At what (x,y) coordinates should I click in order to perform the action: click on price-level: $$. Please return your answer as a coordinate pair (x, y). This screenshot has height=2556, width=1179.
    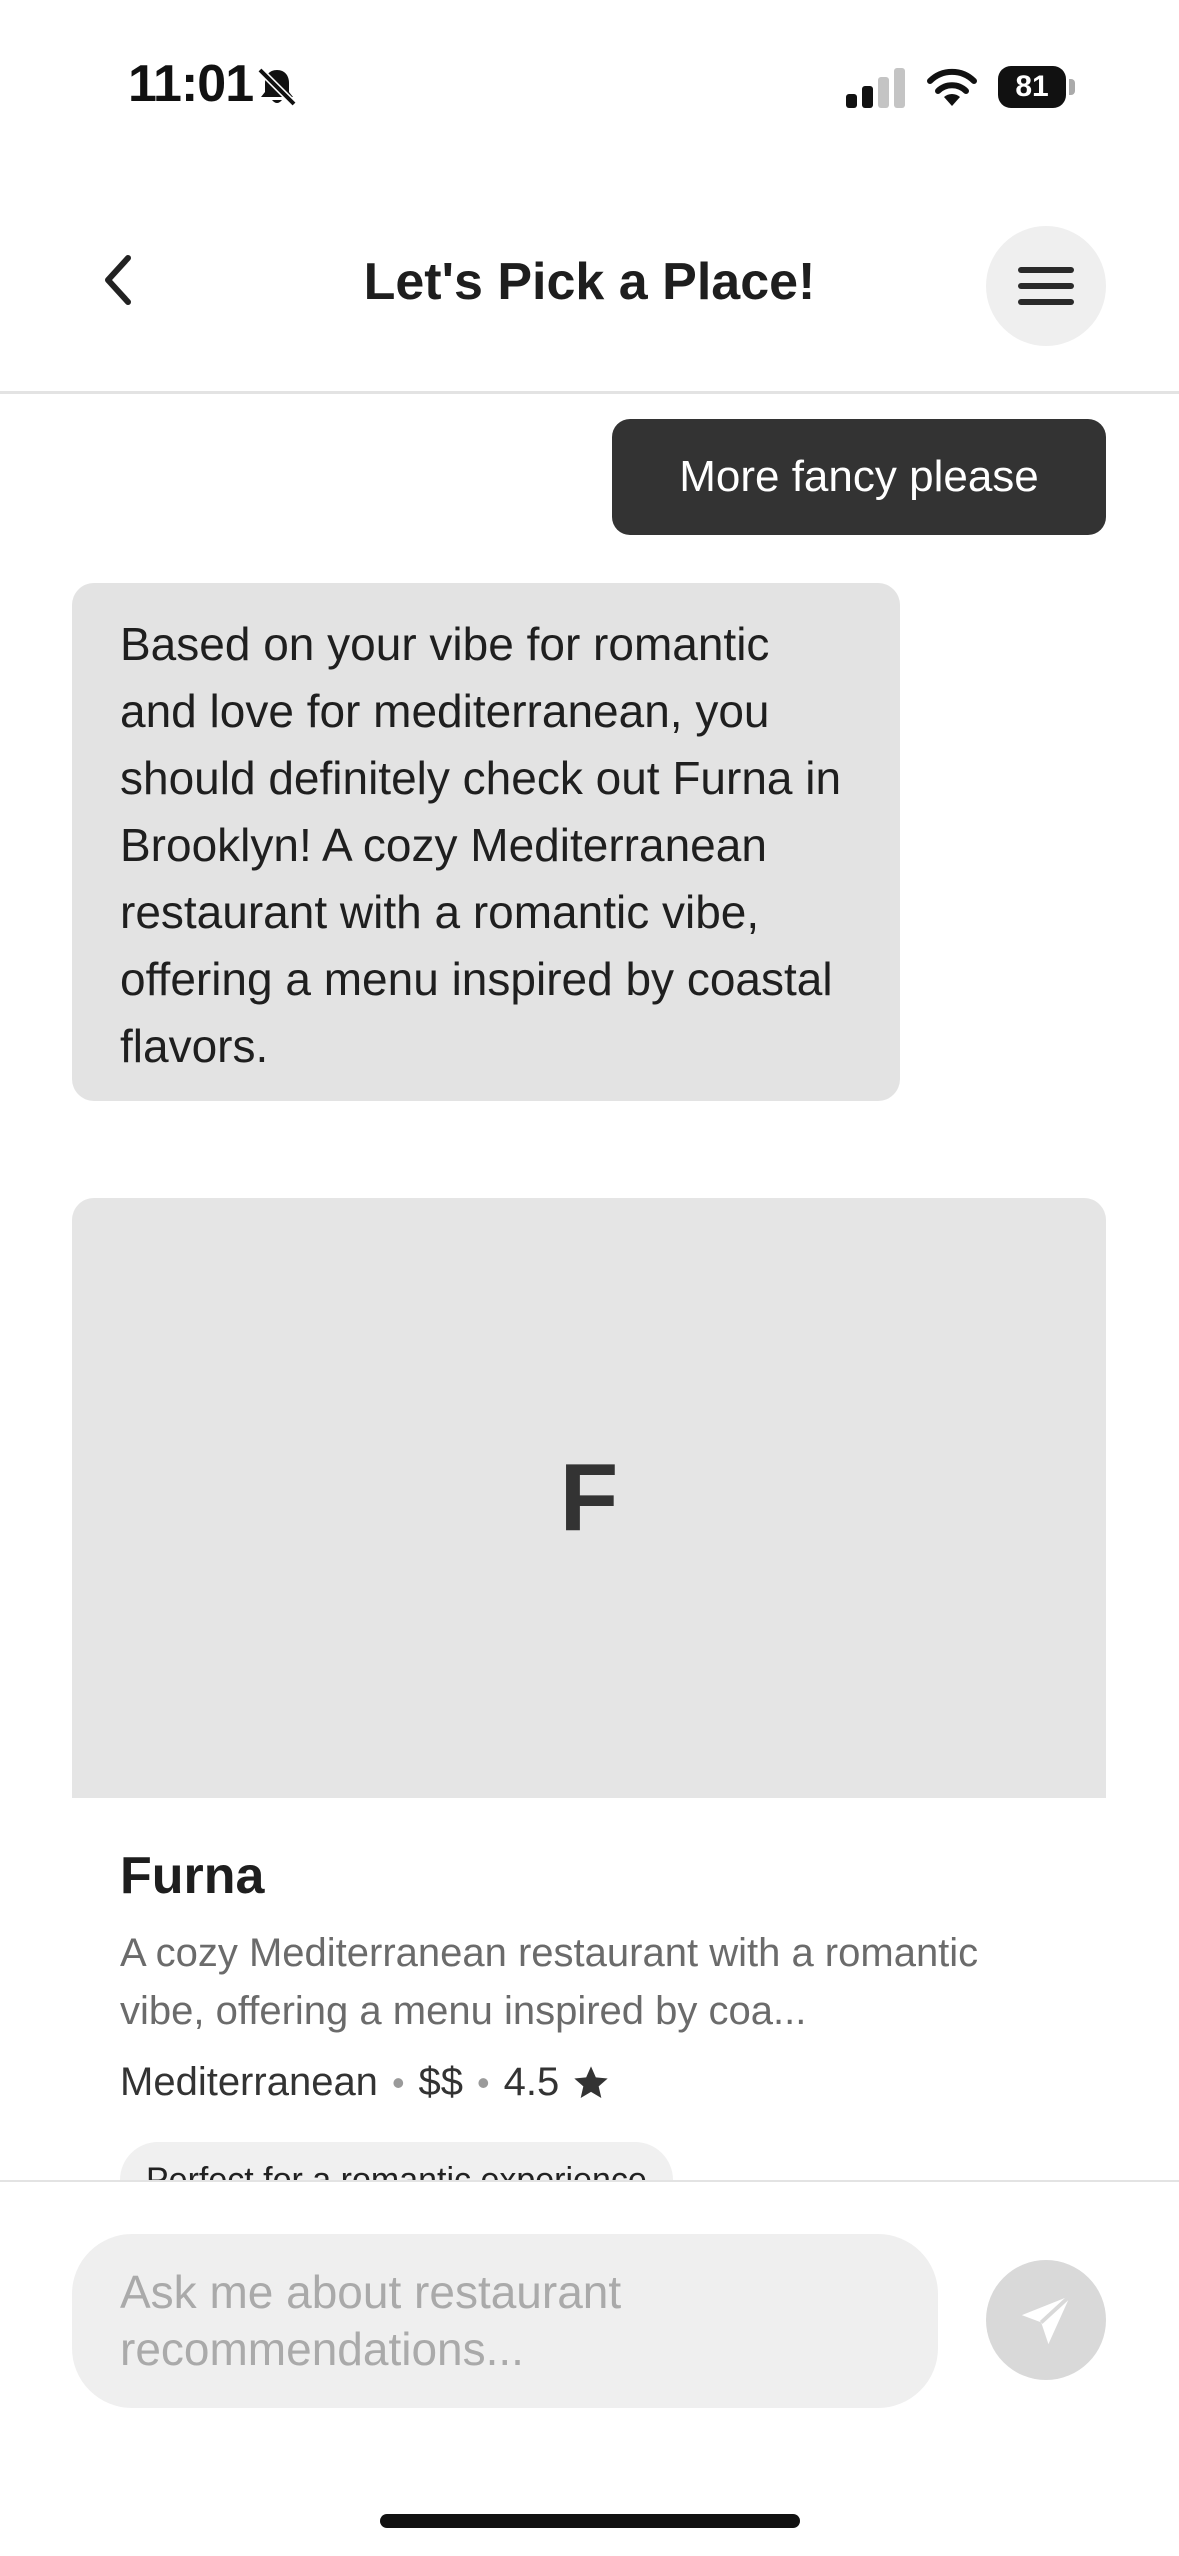
    Looking at the image, I should click on (441, 2082).